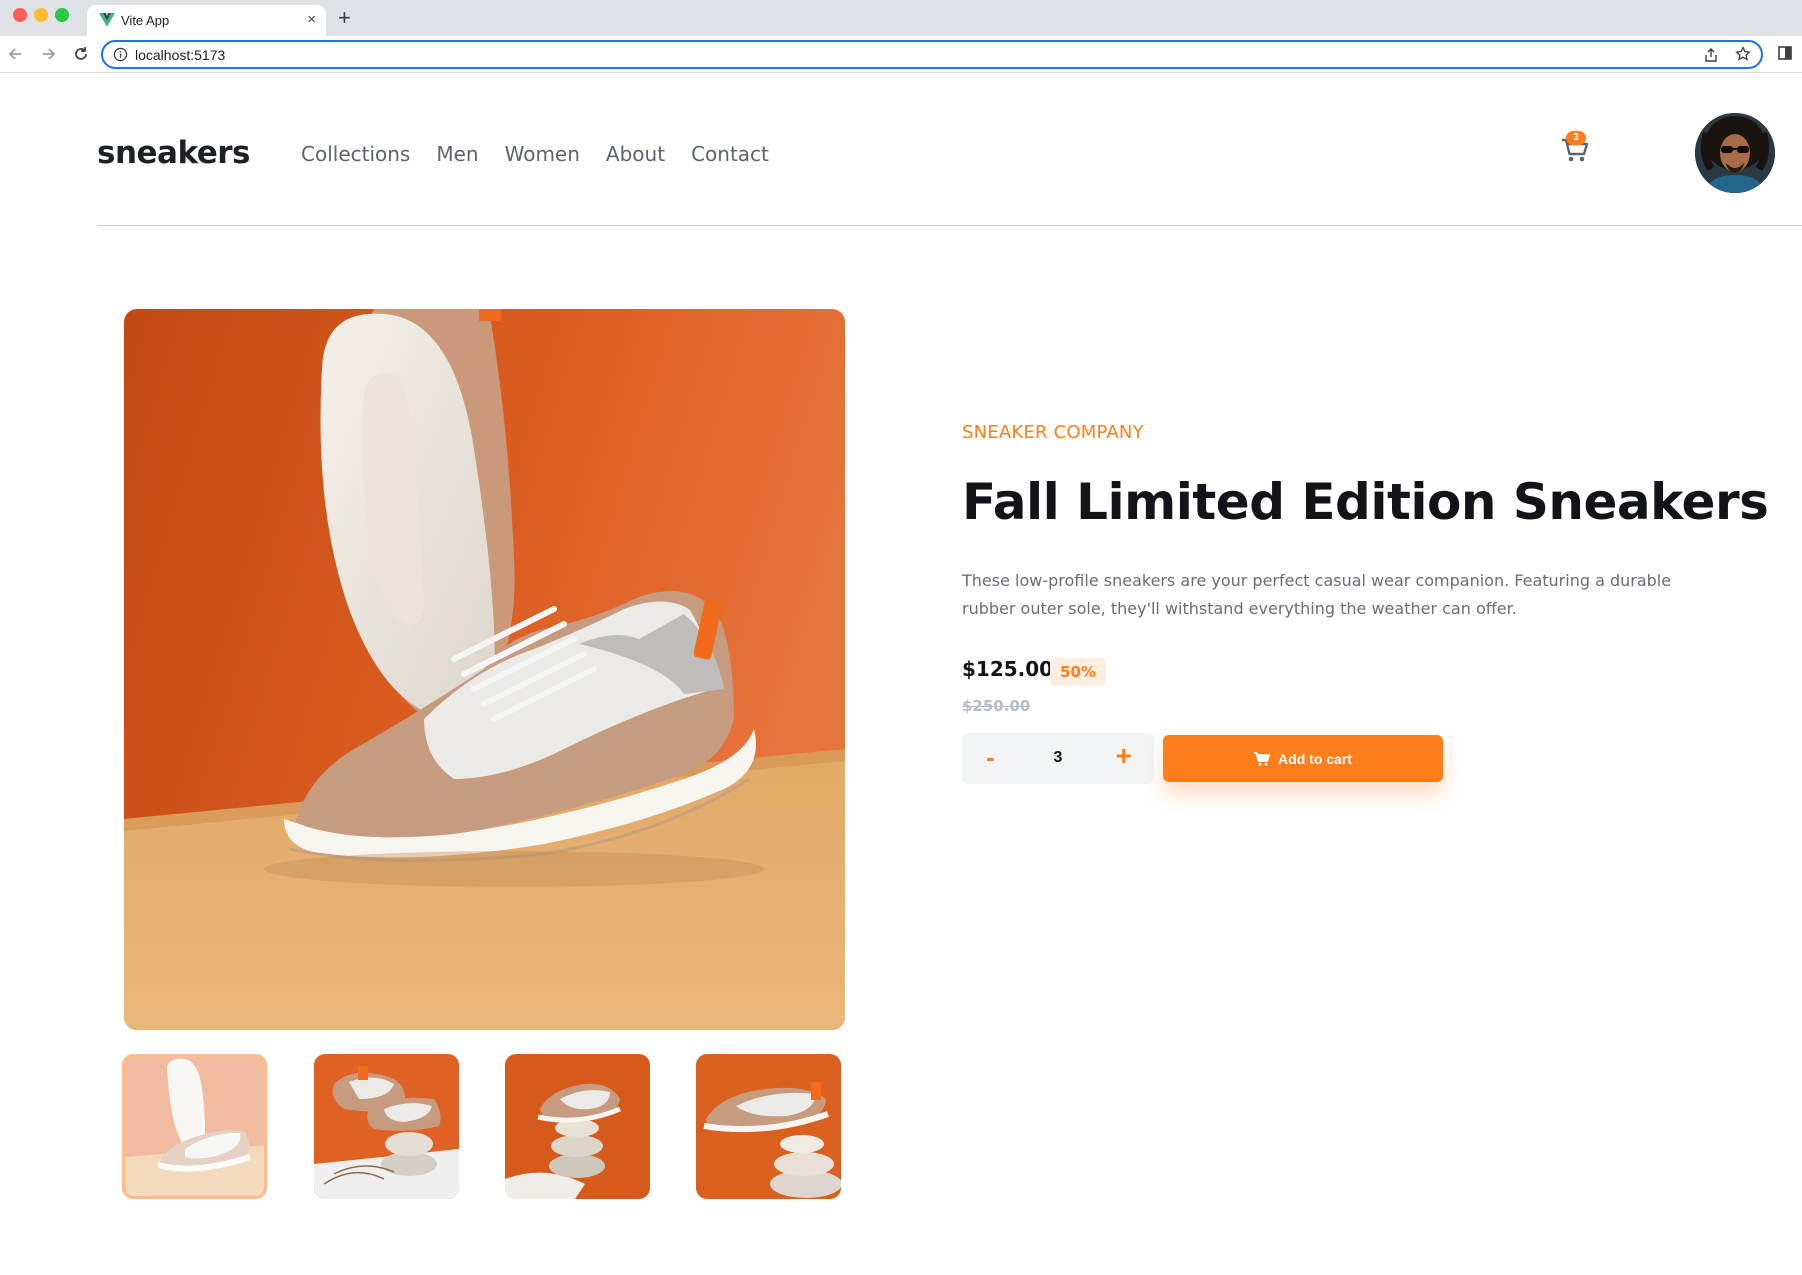 The height and width of the screenshot is (1275, 1802). Describe the element at coordinates (1576, 138) in the screenshot. I see `cart-count-badge: 3` at that location.